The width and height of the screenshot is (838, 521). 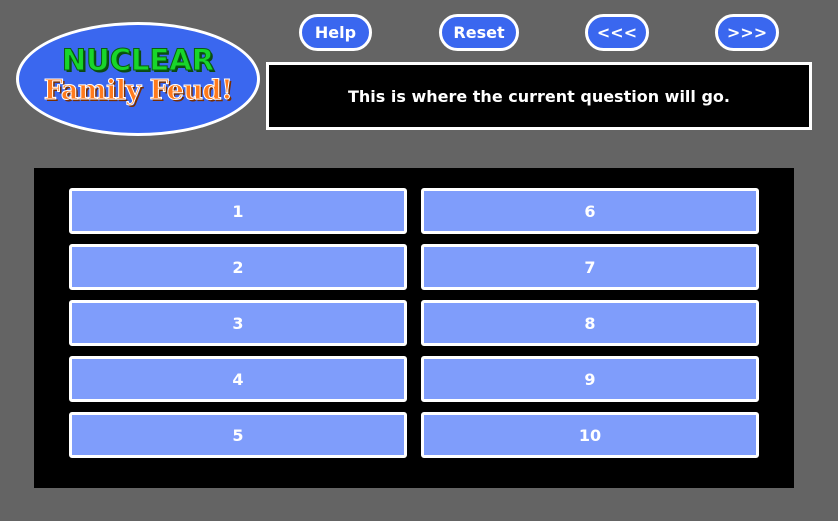 What do you see at coordinates (238, 435) in the screenshot?
I see `answer-tile-5: 5` at bounding box center [238, 435].